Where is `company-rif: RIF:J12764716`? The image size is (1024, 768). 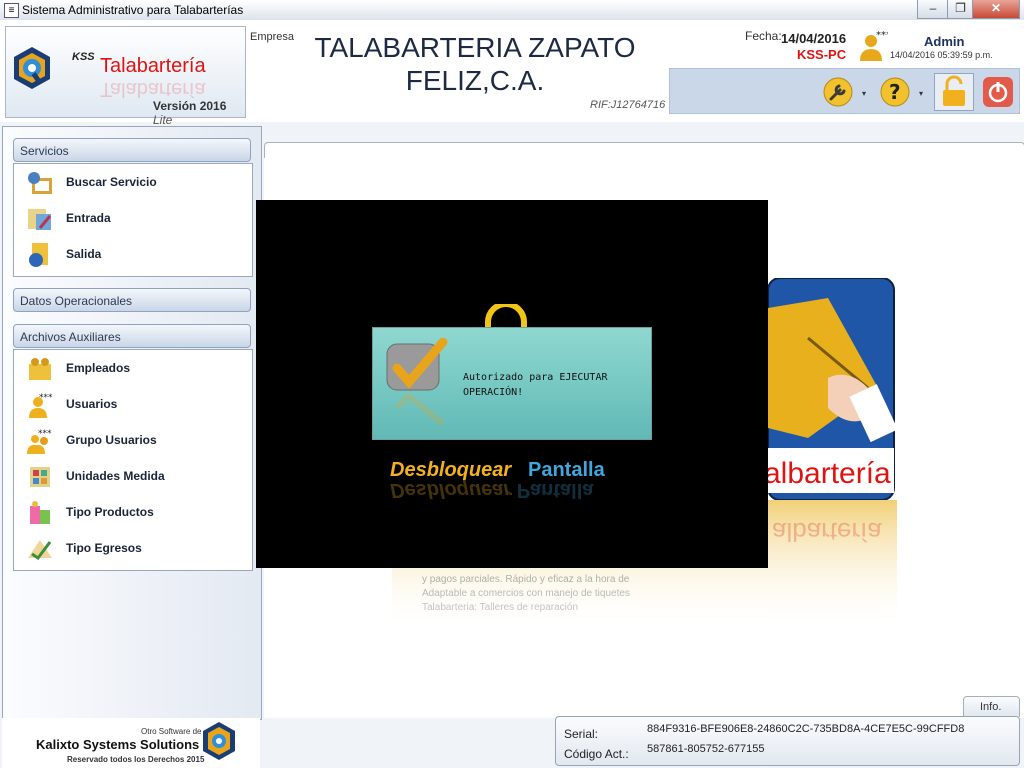 company-rif: RIF:J12764716 is located at coordinates (628, 105).